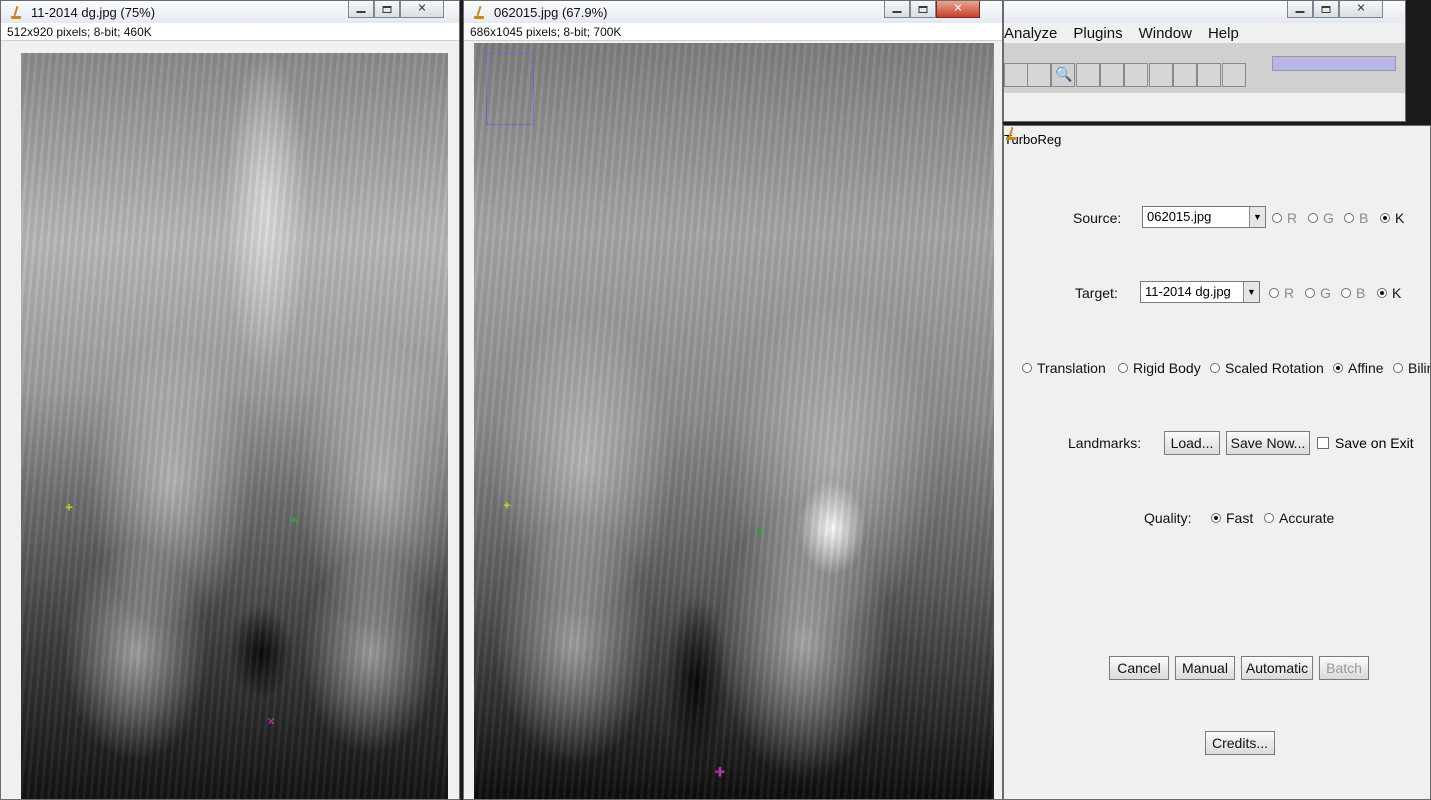 The image size is (1431, 800). I want to click on chevron-down-icon: ▼, so click(1251, 292).